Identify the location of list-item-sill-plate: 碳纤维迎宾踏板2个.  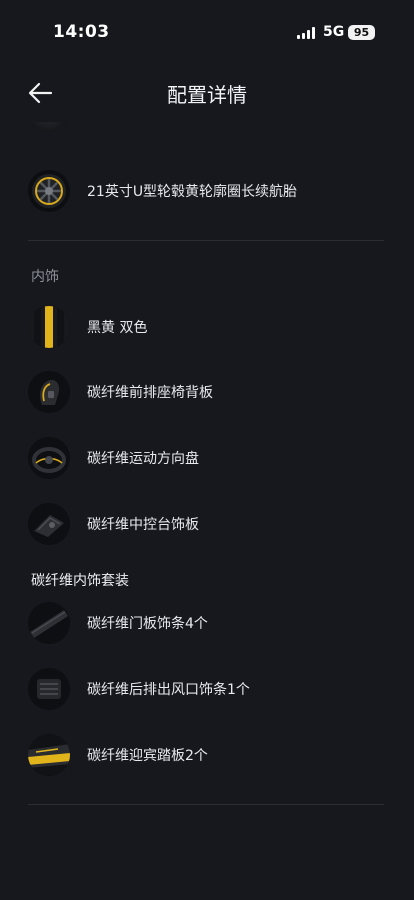
(208, 755).